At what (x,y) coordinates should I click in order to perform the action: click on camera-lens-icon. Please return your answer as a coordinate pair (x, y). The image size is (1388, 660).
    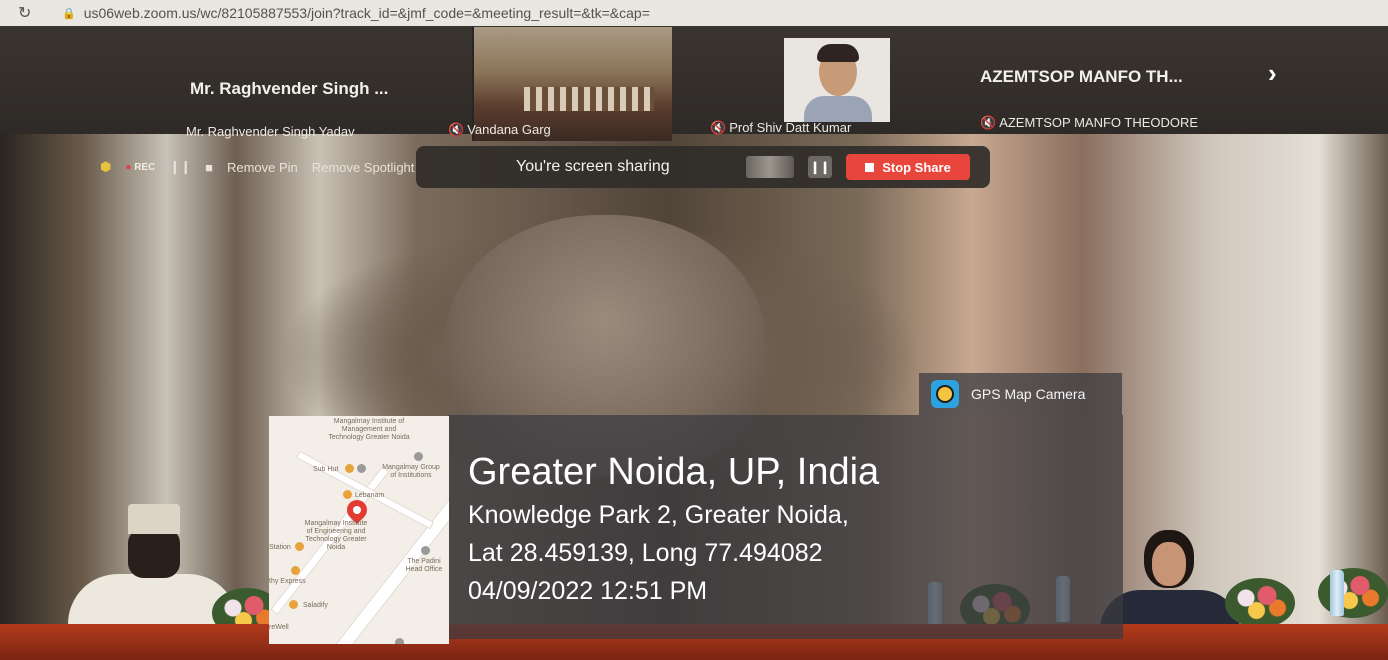
    Looking at the image, I should click on (945, 394).